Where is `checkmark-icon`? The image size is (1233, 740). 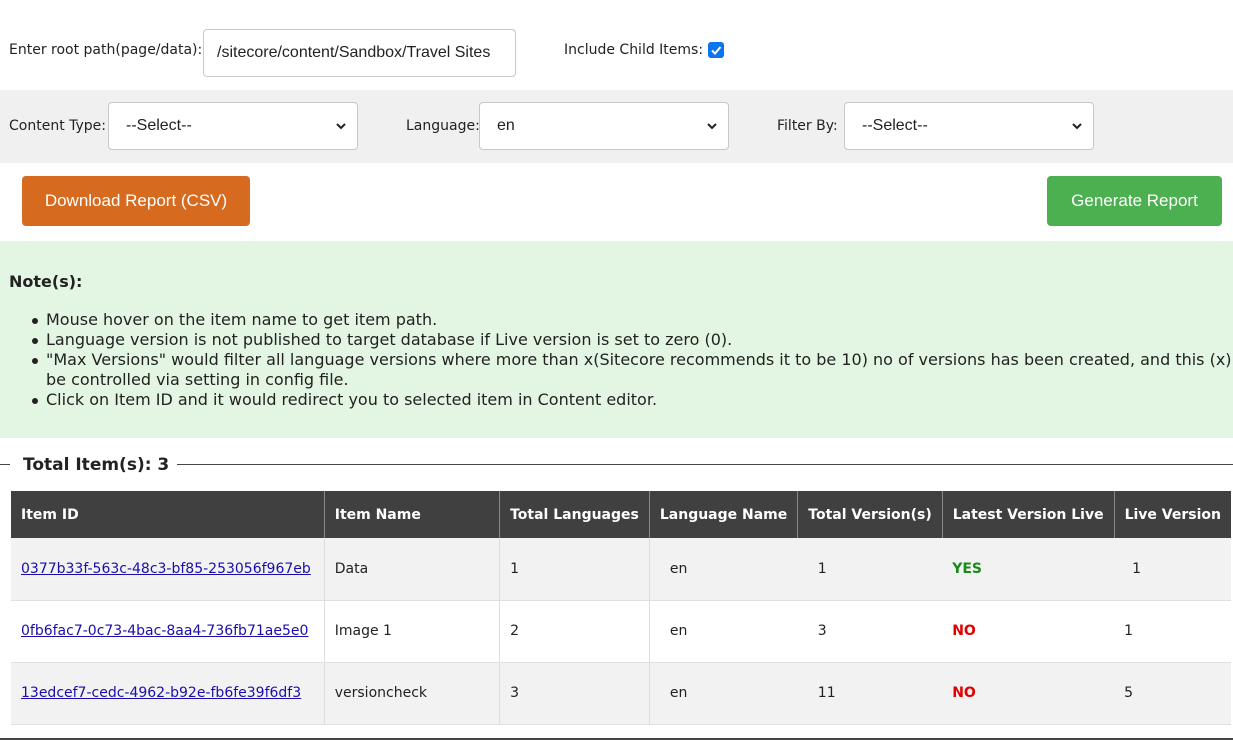 checkmark-icon is located at coordinates (716, 50).